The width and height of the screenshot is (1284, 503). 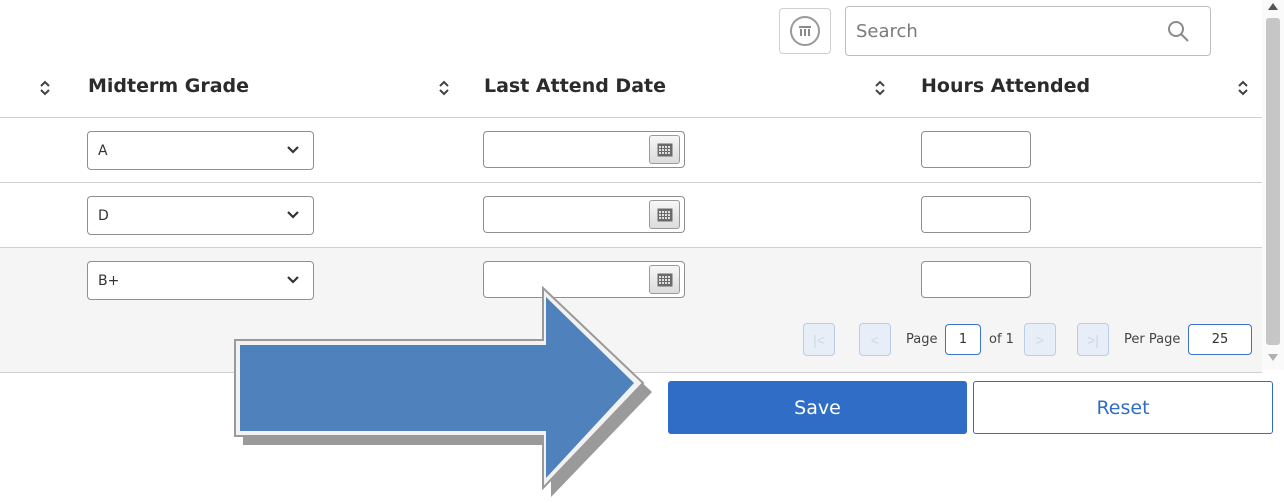 I want to click on midterm-grade-value: B+, so click(x=109, y=281).